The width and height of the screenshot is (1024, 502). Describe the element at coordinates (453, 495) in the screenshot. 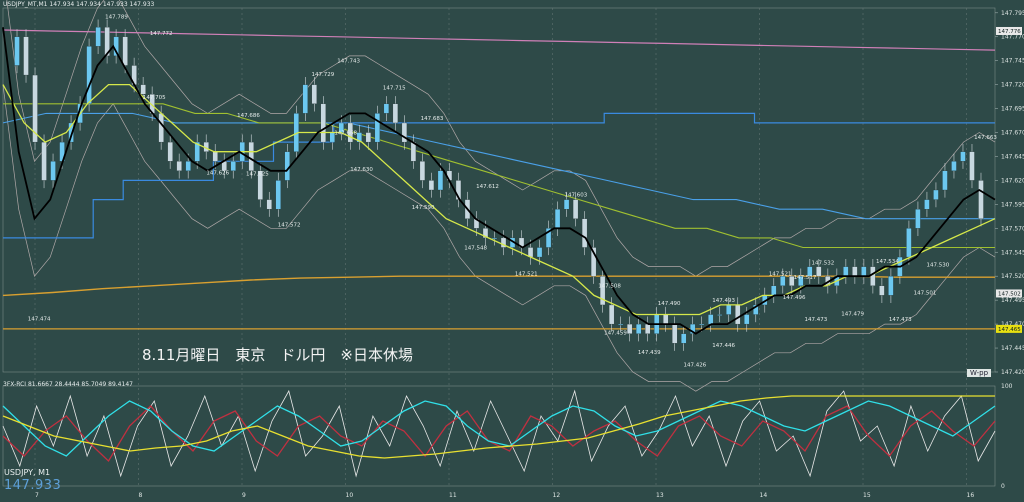

I see `x-tick-label: 11` at that location.